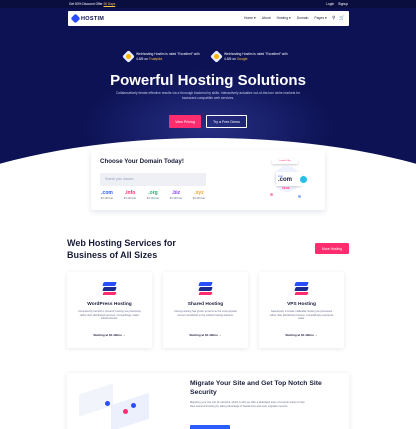 The width and height of the screenshot is (416, 429). Describe the element at coordinates (199, 198) in the screenshot. I see `tld-price: $4.99/Year` at that location.